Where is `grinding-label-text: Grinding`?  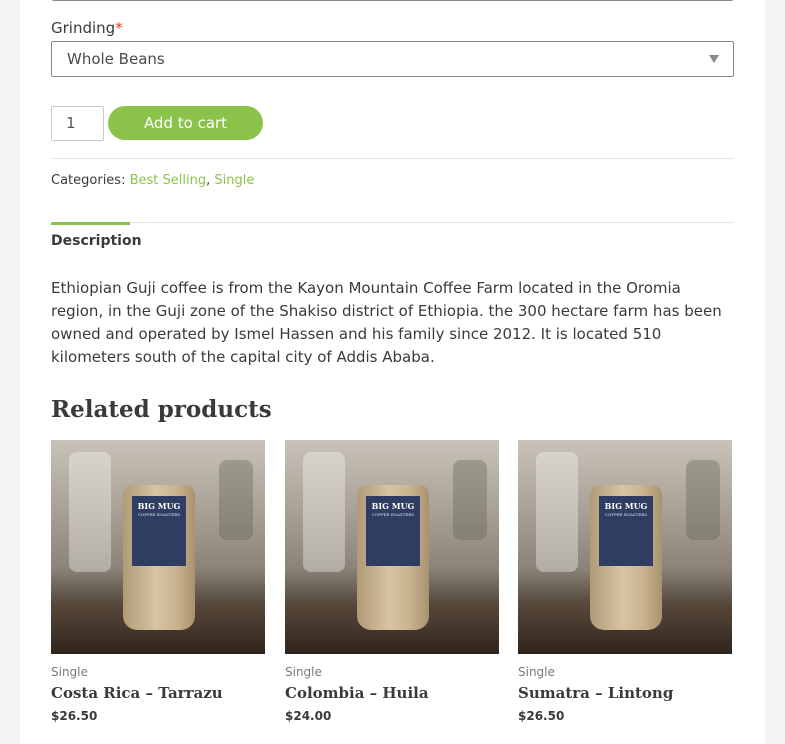
grinding-label-text: Grinding is located at coordinates (83, 28).